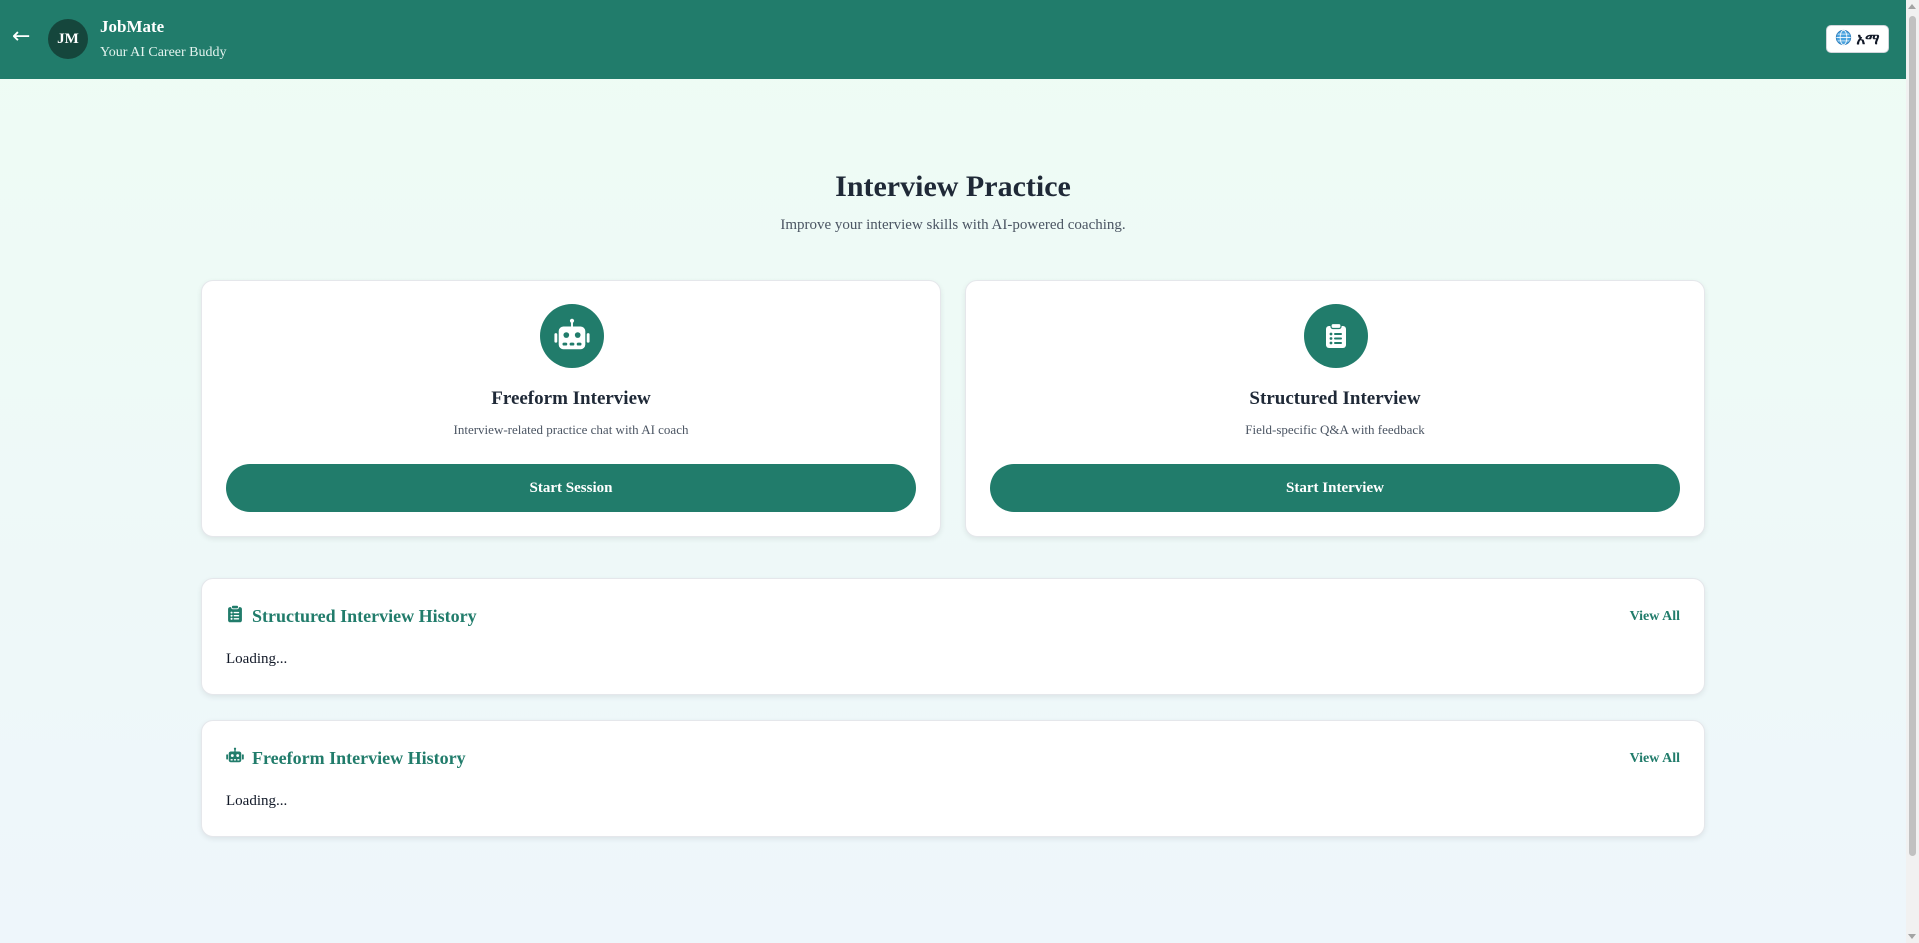 The image size is (1919, 943). I want to click on app-name: JobMate, so click(132, 26).